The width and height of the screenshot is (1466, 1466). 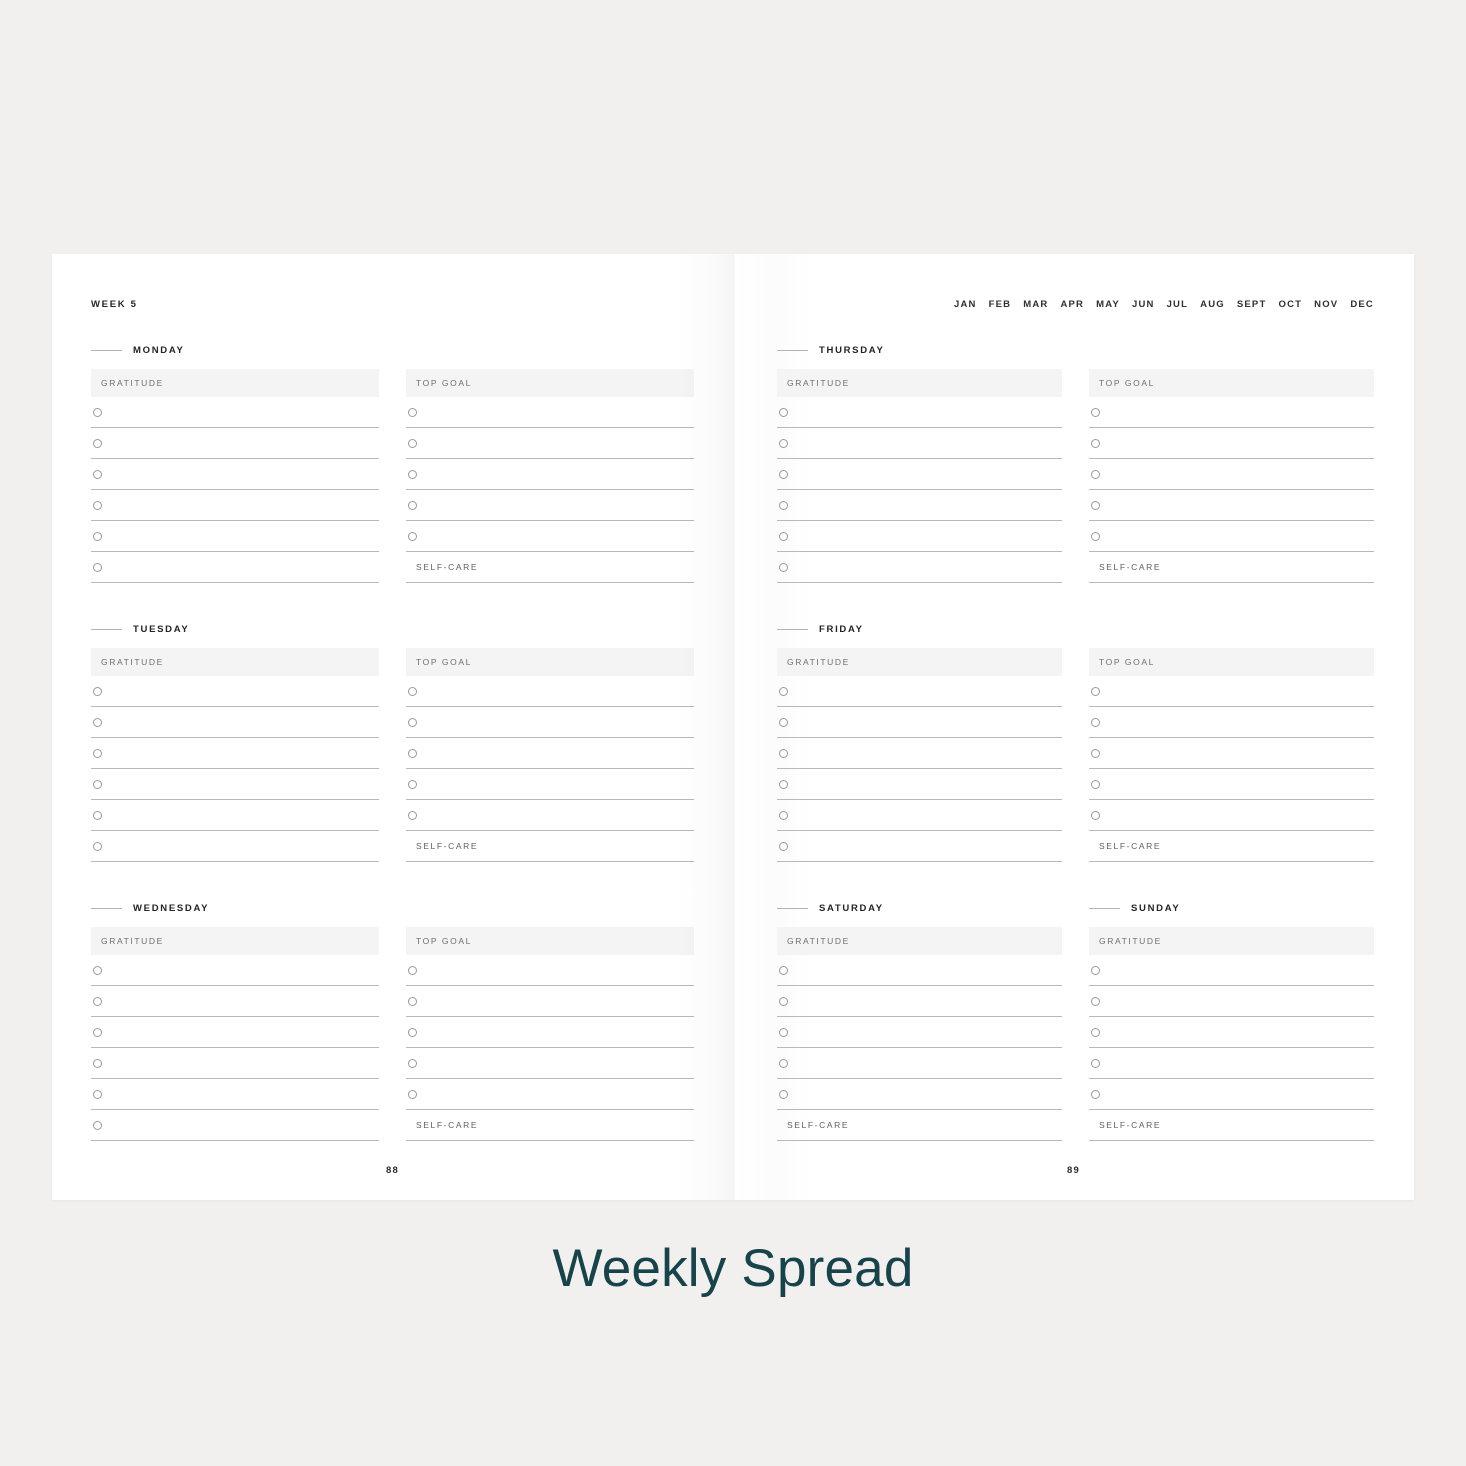 I want to click on month-jun: JUN, so click(x=1143, y=304).